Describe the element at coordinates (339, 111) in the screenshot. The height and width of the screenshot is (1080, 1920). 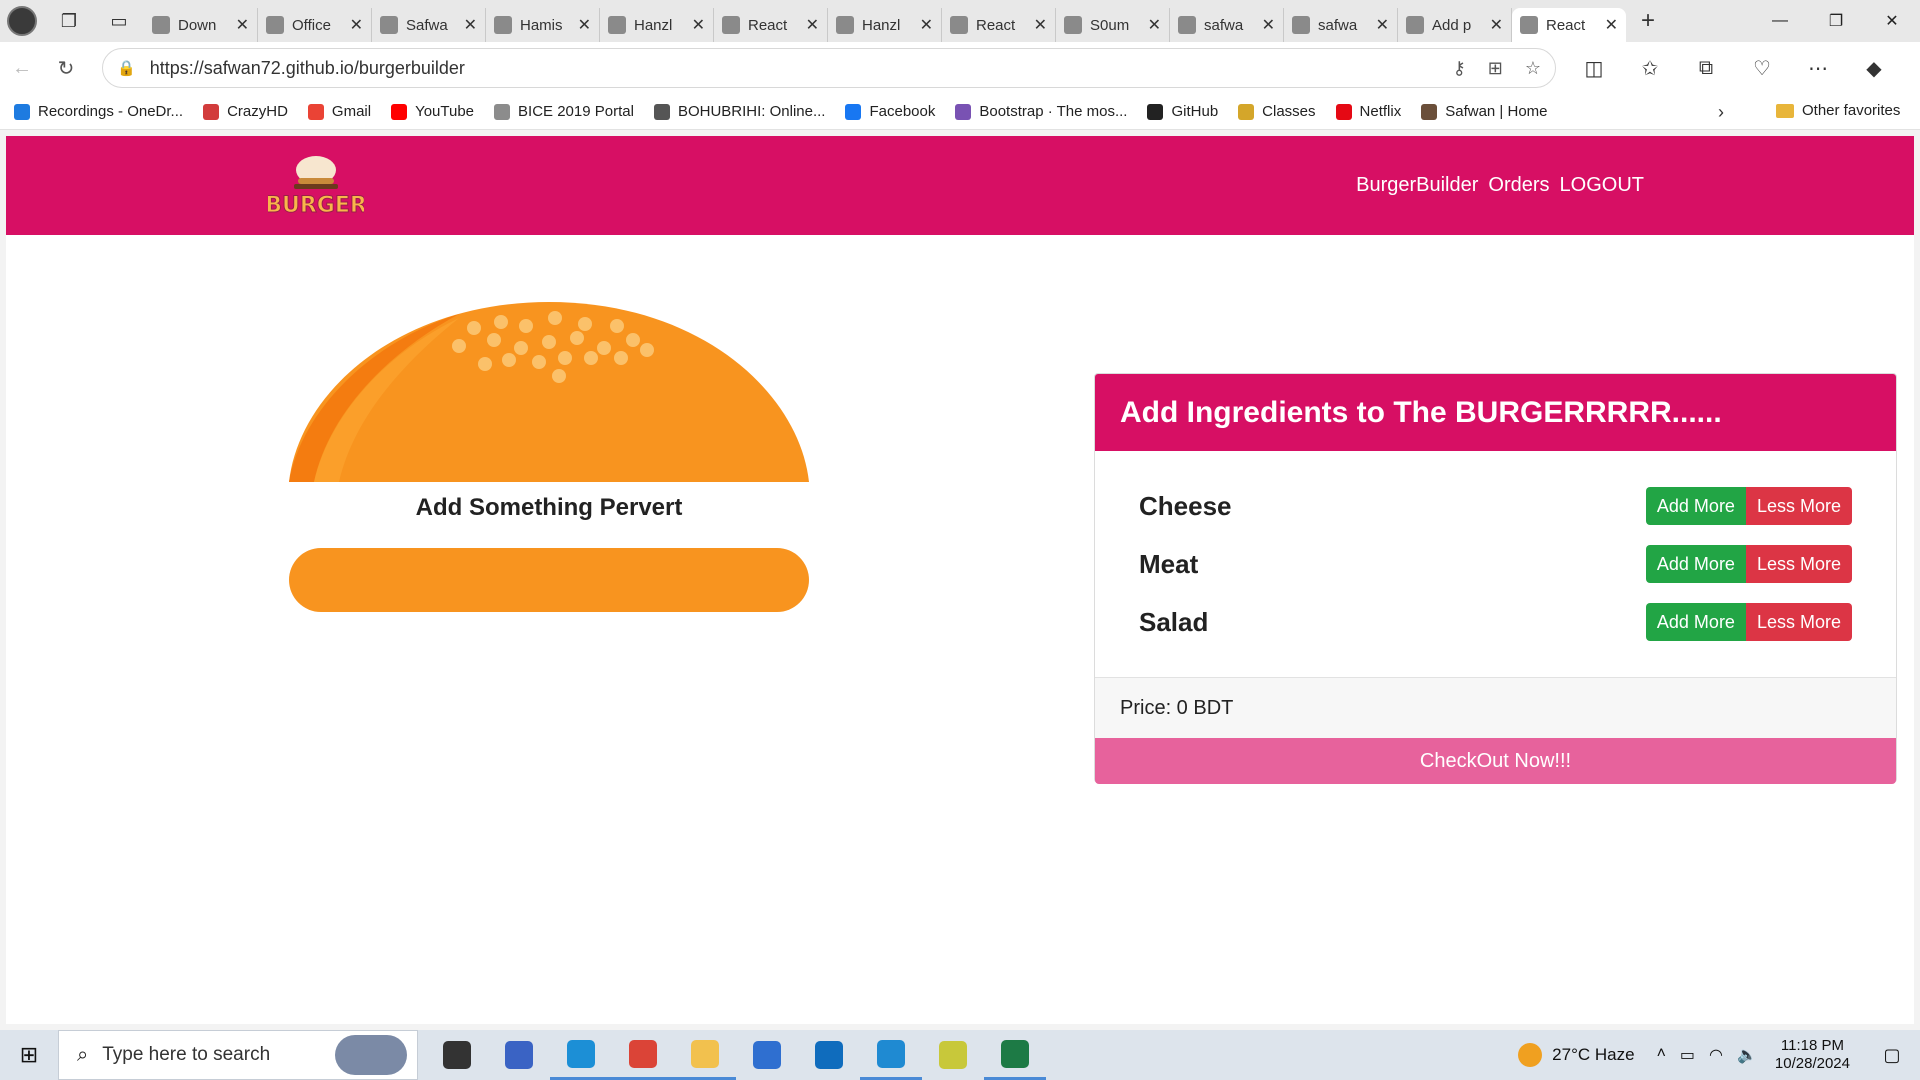
I see `bookmark-item: Gmail` at that location.